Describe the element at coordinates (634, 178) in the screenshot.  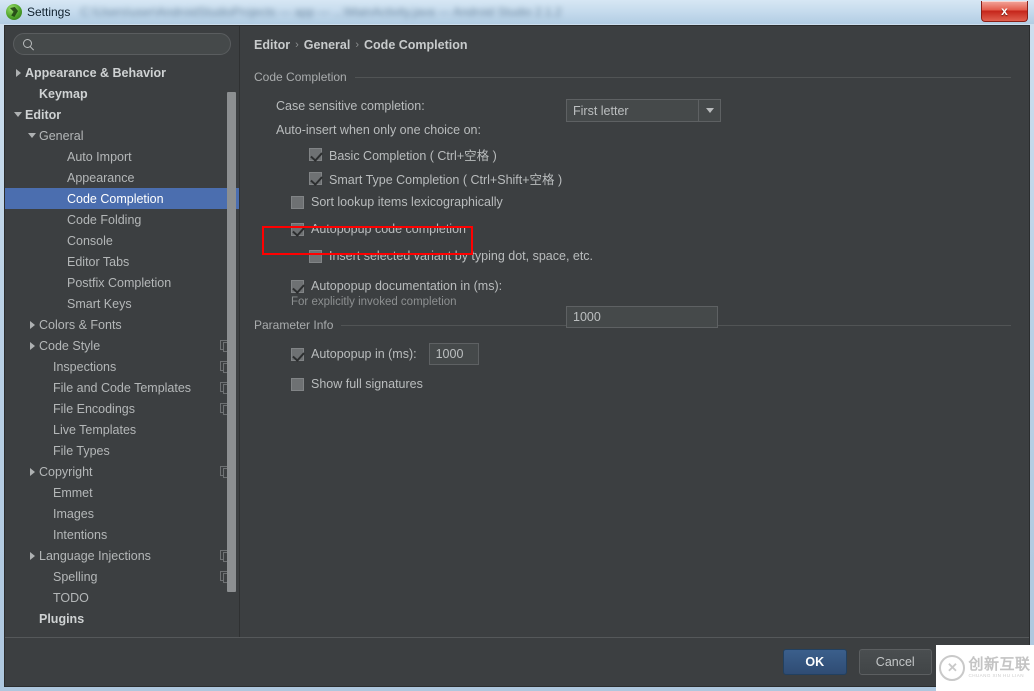
I see `row-smart-type-completion: Smart Type Completion ( Ctrl+Shift+空格 )` at that location.